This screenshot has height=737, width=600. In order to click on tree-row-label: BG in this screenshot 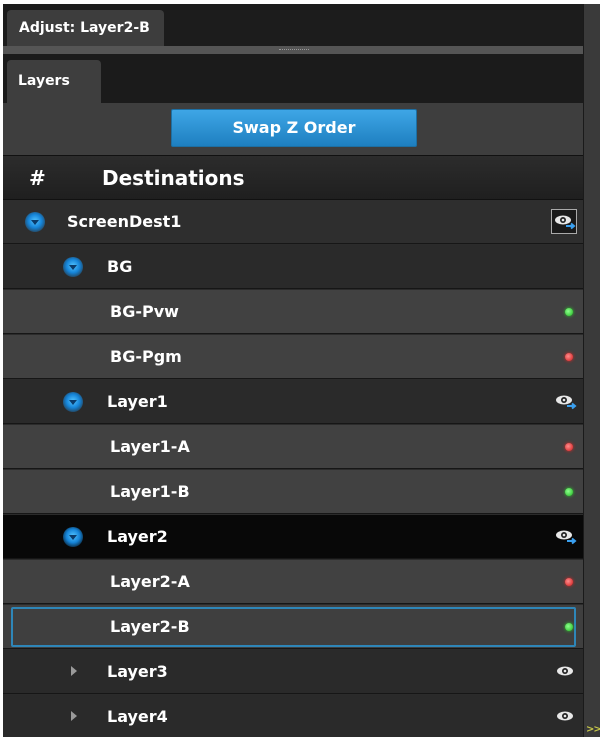, I will do `click(120, 266)`.